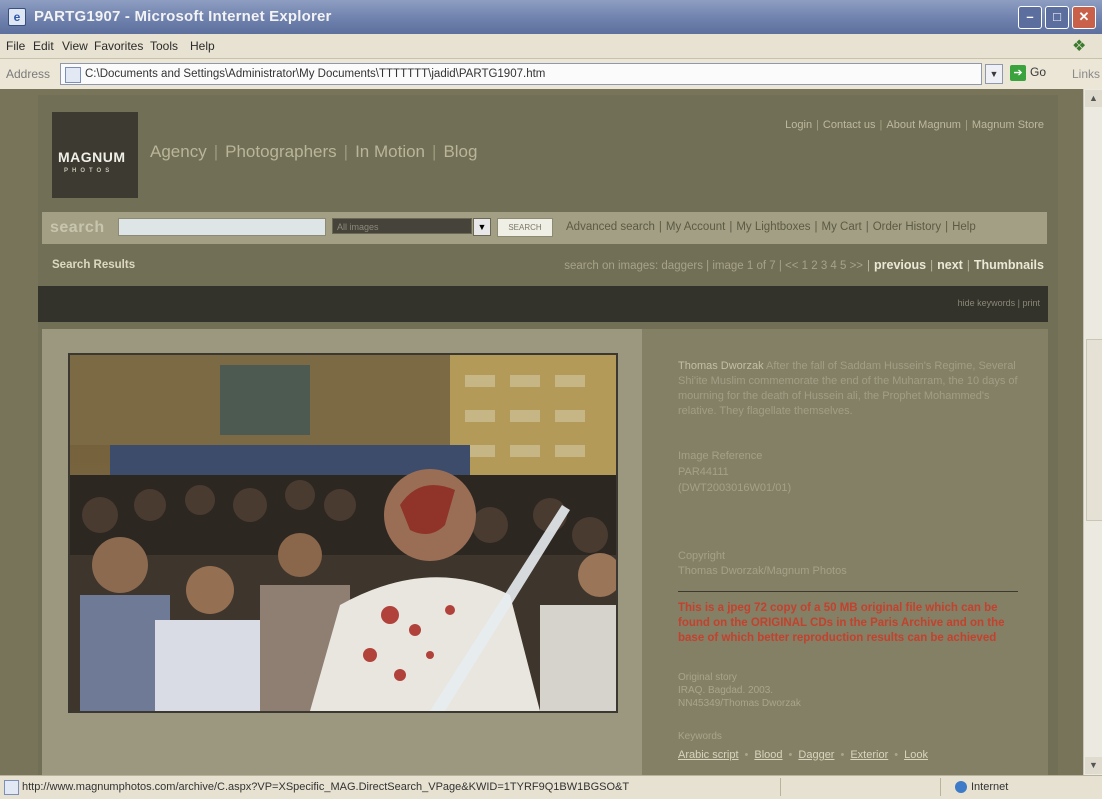  What do you see at coordinates (94, 265) in the screenshot?
I see `search-results-label: Search Results` at bounding box center [94, 265].